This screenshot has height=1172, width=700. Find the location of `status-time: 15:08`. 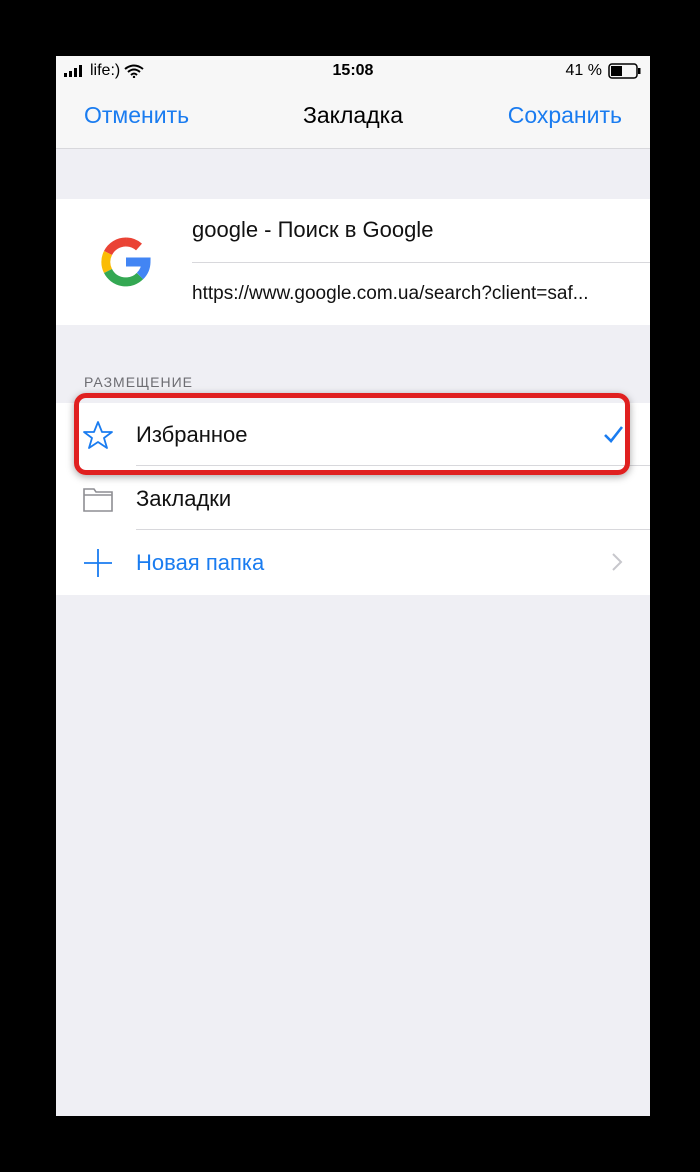

status-time: 15:08 is located at coordinates (353, 70).